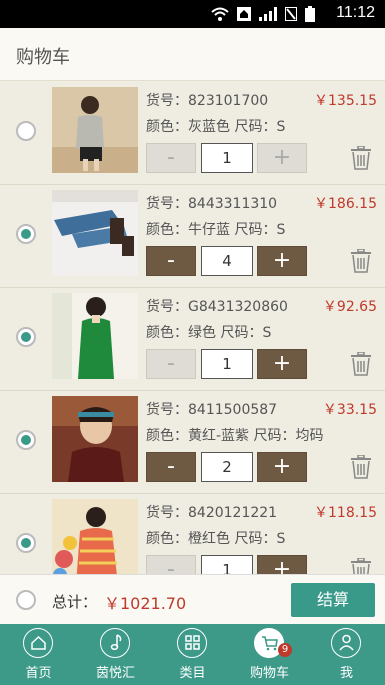 Image resolution: width=385 pixels, height=685 pixels. What do you see at coordinates (207, 101) in the screenshot?
I see `product-code: 货号：823101700` at bounding box center [207, 101].